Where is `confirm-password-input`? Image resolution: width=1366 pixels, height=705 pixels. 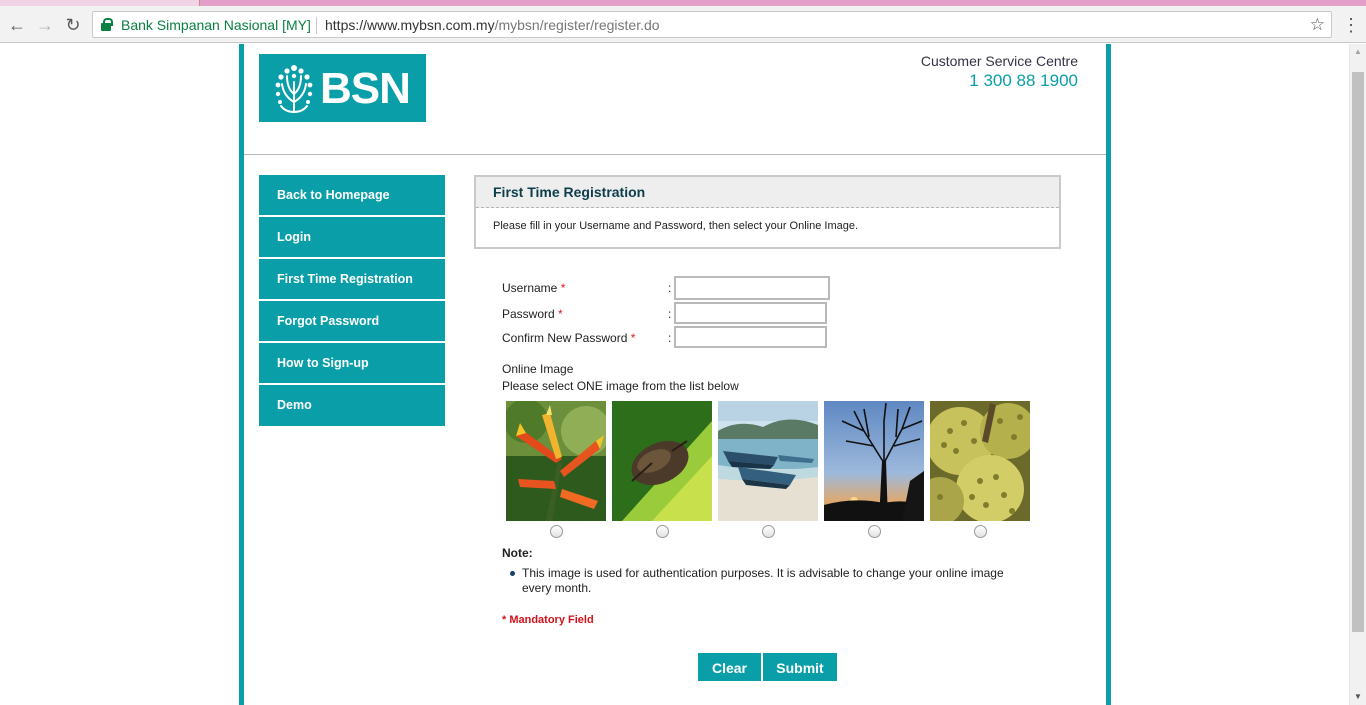
confirm-password-input is located at coordinates (750, 337).